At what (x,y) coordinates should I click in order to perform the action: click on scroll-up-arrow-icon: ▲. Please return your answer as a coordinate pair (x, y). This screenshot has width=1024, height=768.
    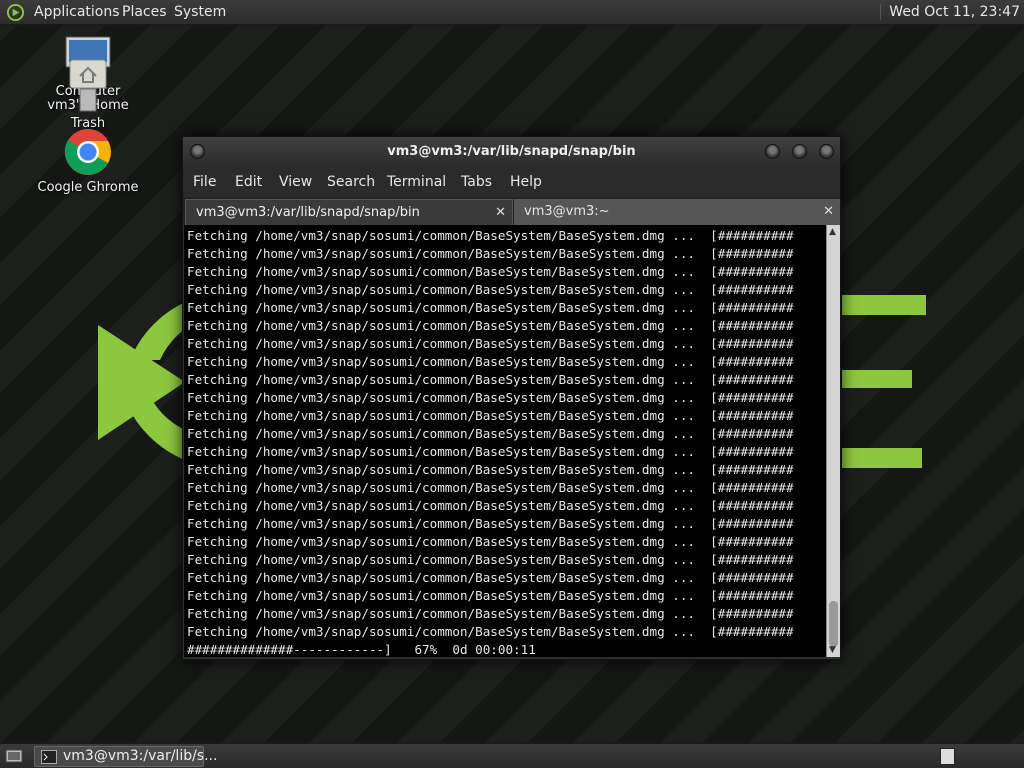
    Looking at the image, I should click on (832, 232).